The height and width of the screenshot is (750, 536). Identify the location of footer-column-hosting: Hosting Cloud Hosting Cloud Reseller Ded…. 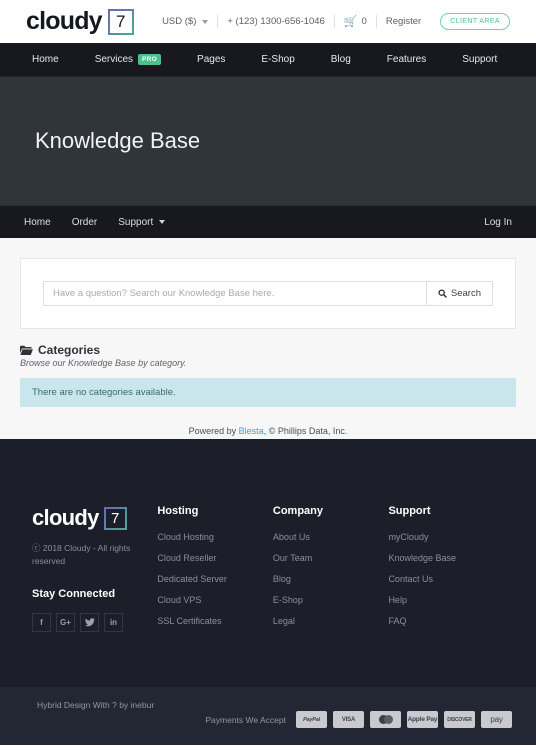
(215, 596).